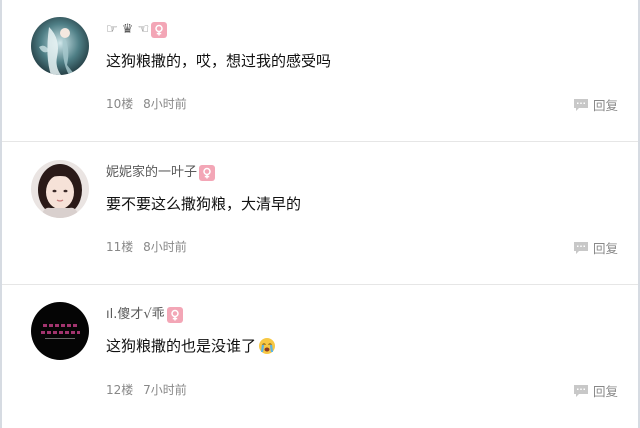 This screenshot has height=428, width=640. I want to click on username: 妮妮家的一叶子, so click(161, 173).